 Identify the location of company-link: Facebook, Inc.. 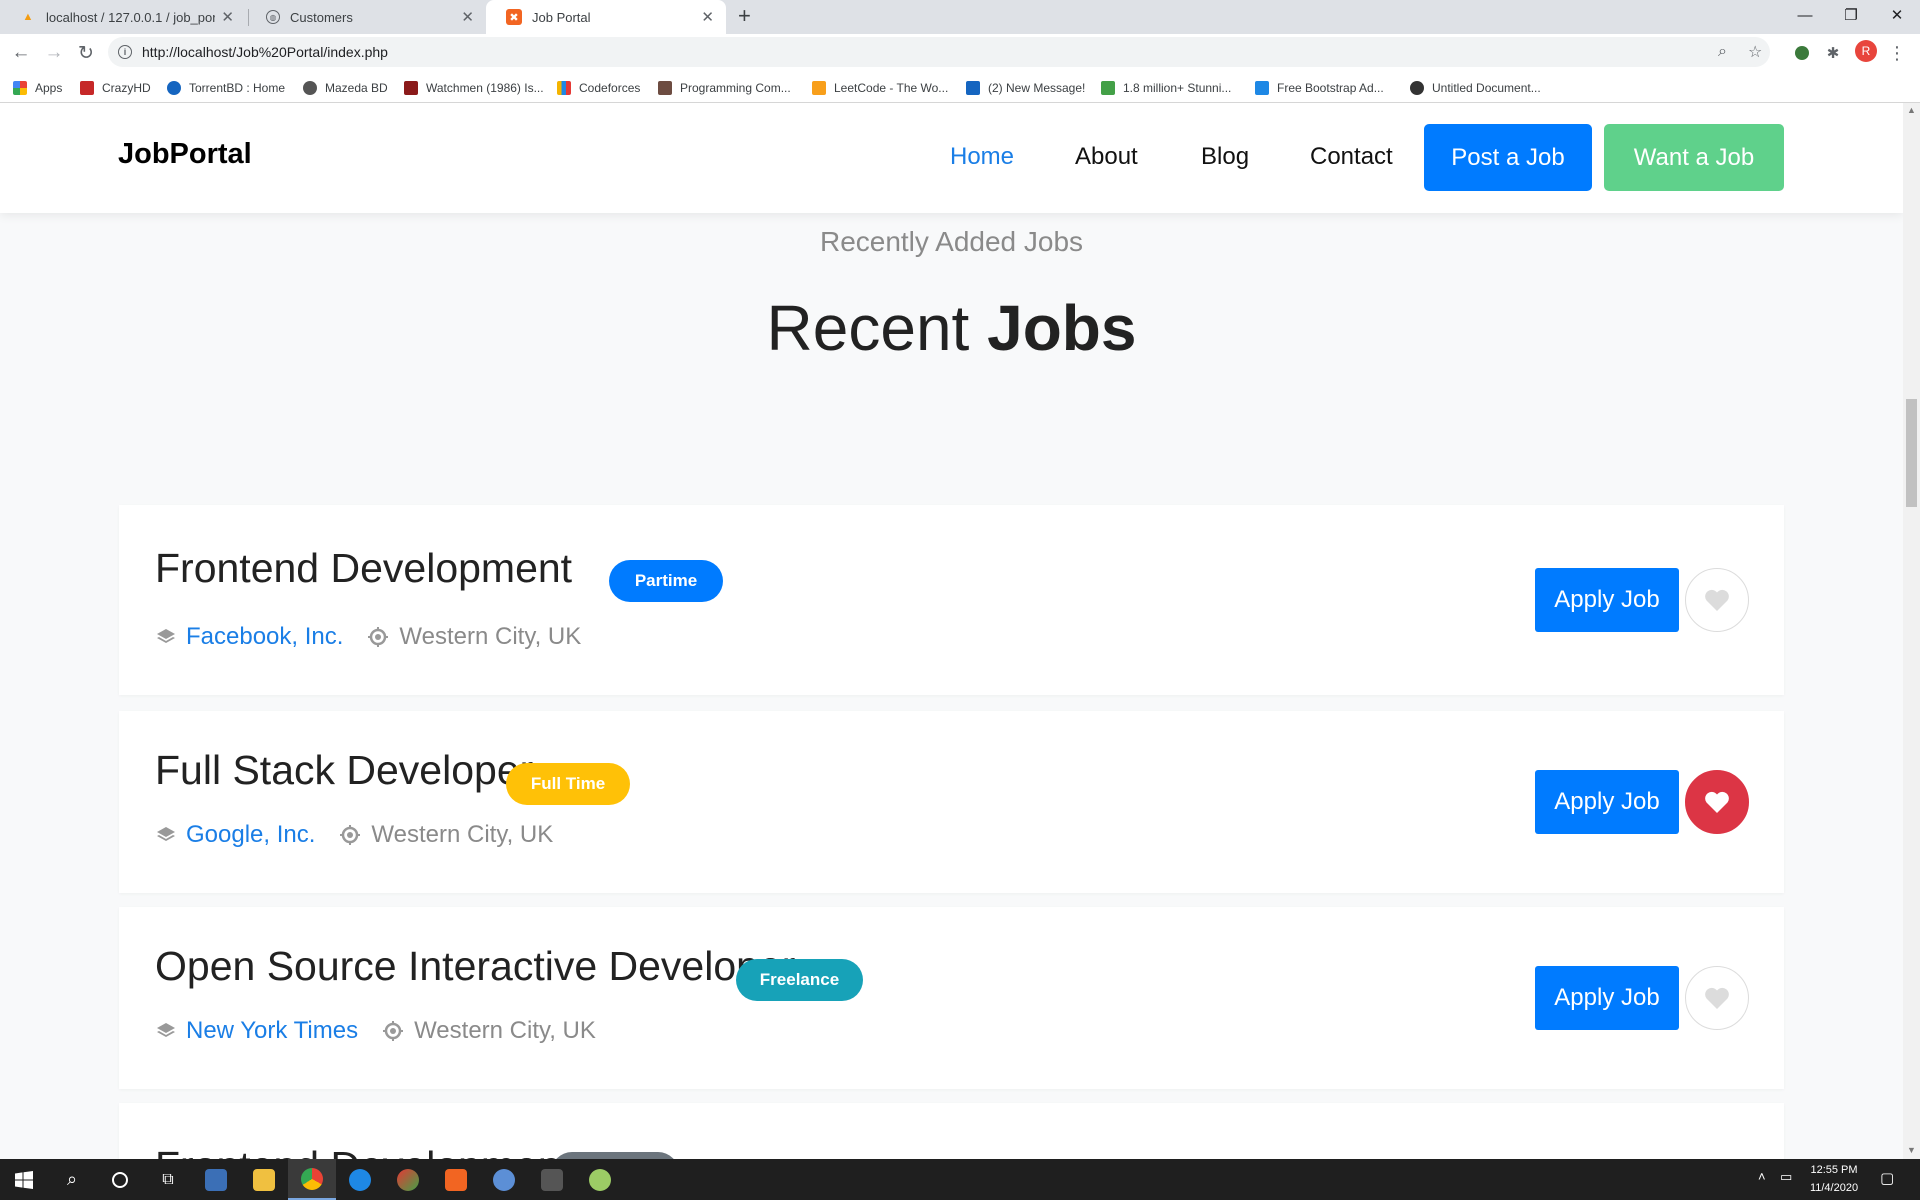
(264, 637).